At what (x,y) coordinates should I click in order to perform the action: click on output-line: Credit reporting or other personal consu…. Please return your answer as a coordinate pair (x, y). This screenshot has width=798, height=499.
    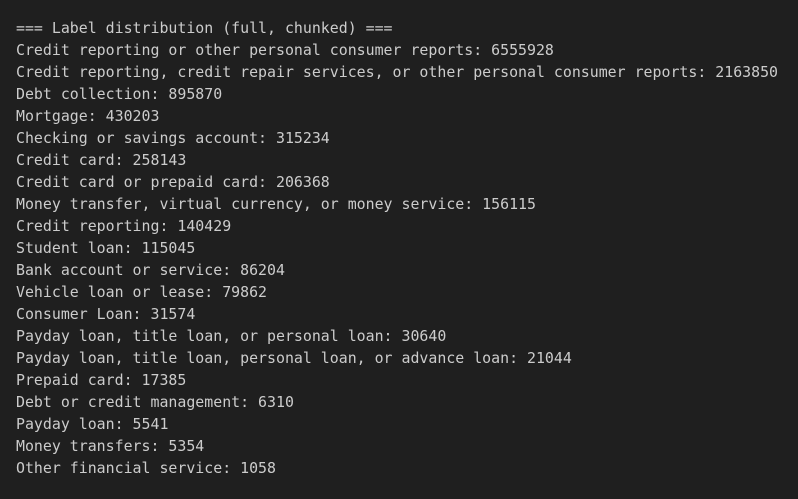
    Looking at the image, I should click on (285, 50).